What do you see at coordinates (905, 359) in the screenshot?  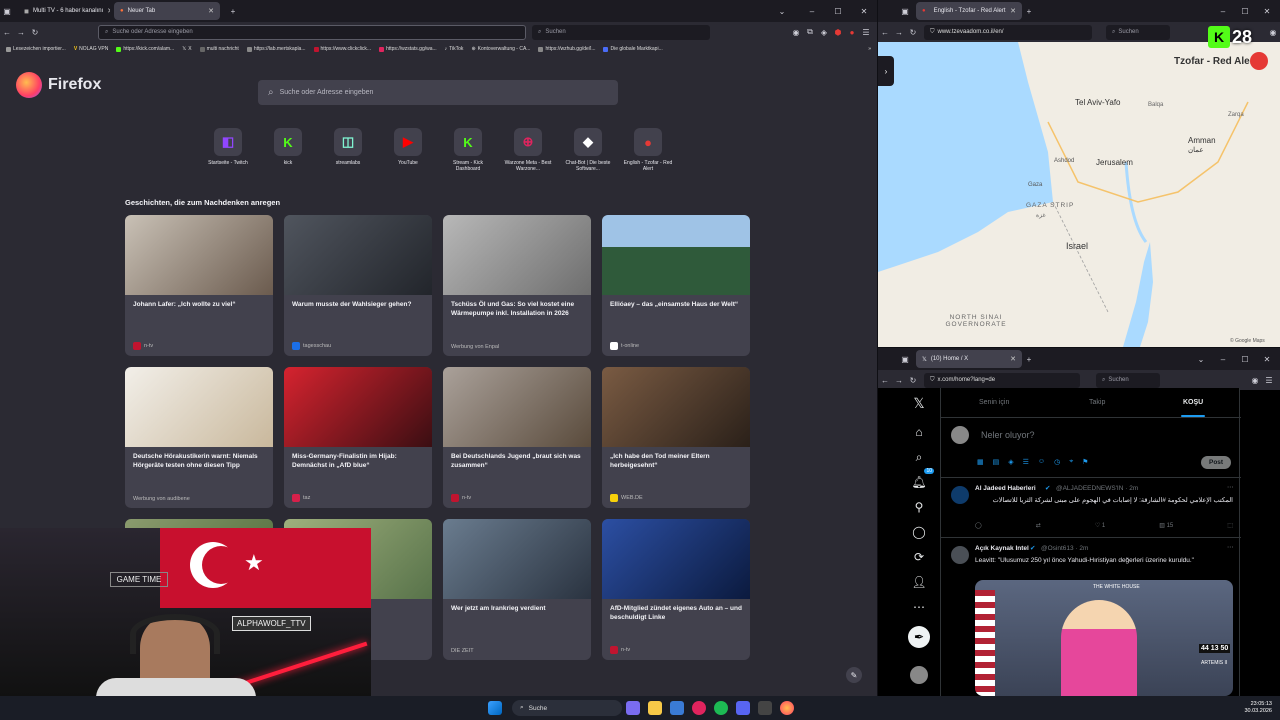 I see `tab-list-icon: ▣` at bounding box center [905, 359].